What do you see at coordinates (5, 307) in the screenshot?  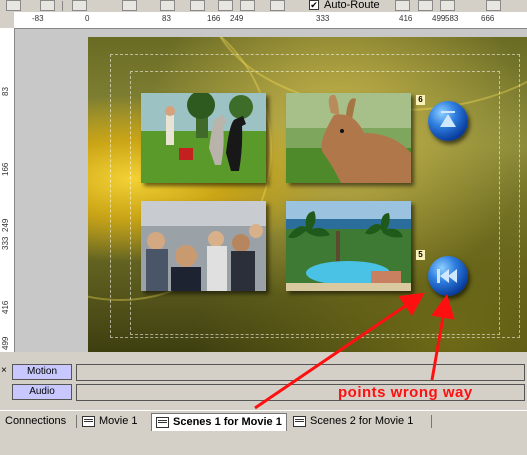 I see `v-ruler-tick: 416` at bounding box center [5, 307].